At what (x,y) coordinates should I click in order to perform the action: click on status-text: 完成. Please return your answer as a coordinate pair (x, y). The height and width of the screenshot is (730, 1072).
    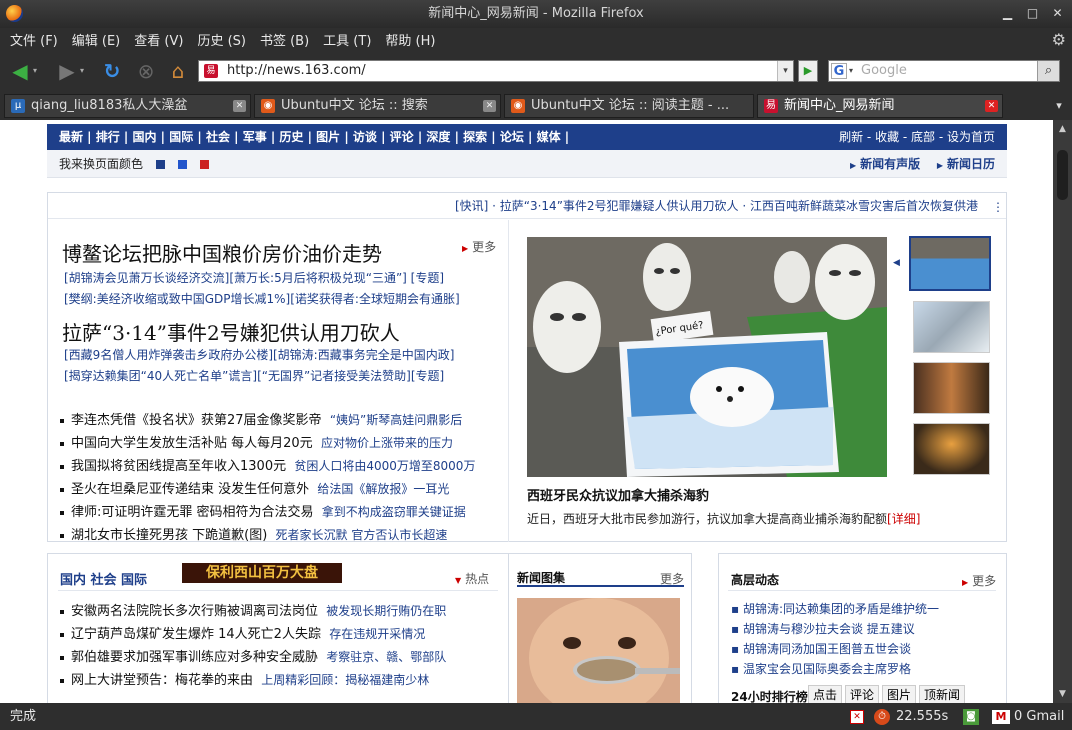
    Looking at the image, I should click on (23, 716).